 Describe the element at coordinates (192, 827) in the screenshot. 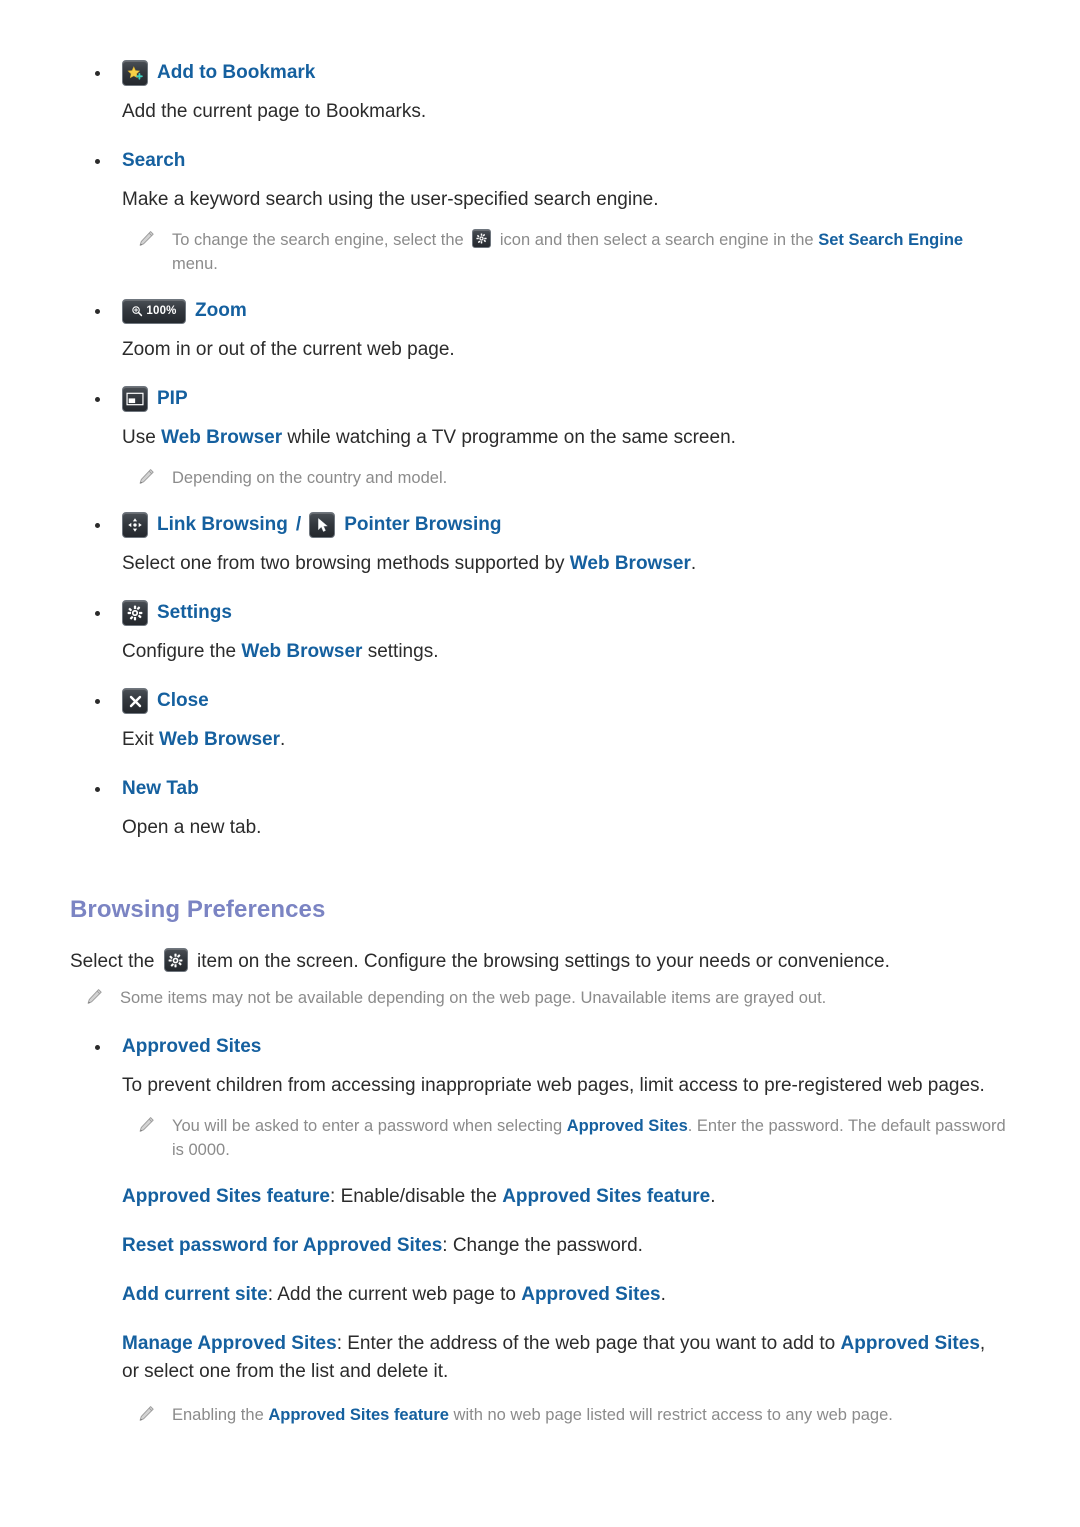

I see `menu-item-description: Open a new tab.` at that location.